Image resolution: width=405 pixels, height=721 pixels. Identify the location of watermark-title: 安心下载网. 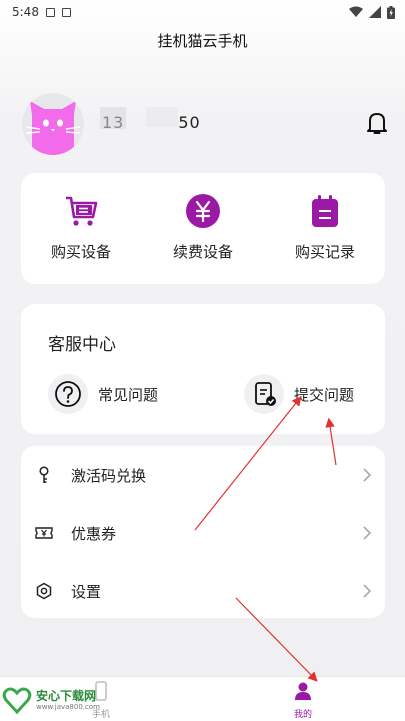
(66, 695).